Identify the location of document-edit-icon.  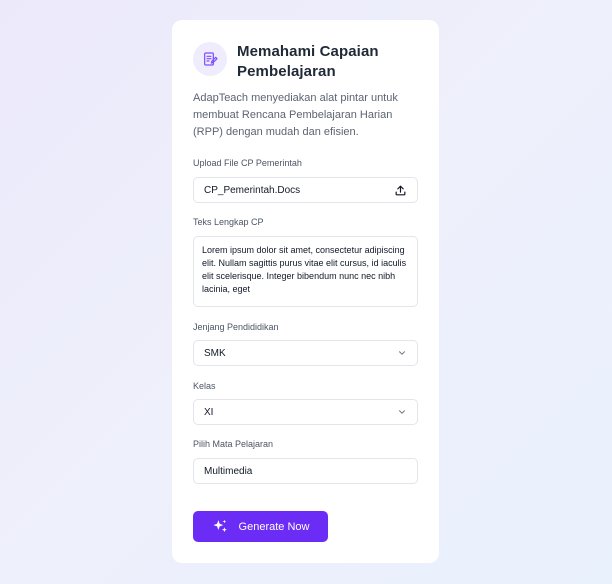
(210, 59).